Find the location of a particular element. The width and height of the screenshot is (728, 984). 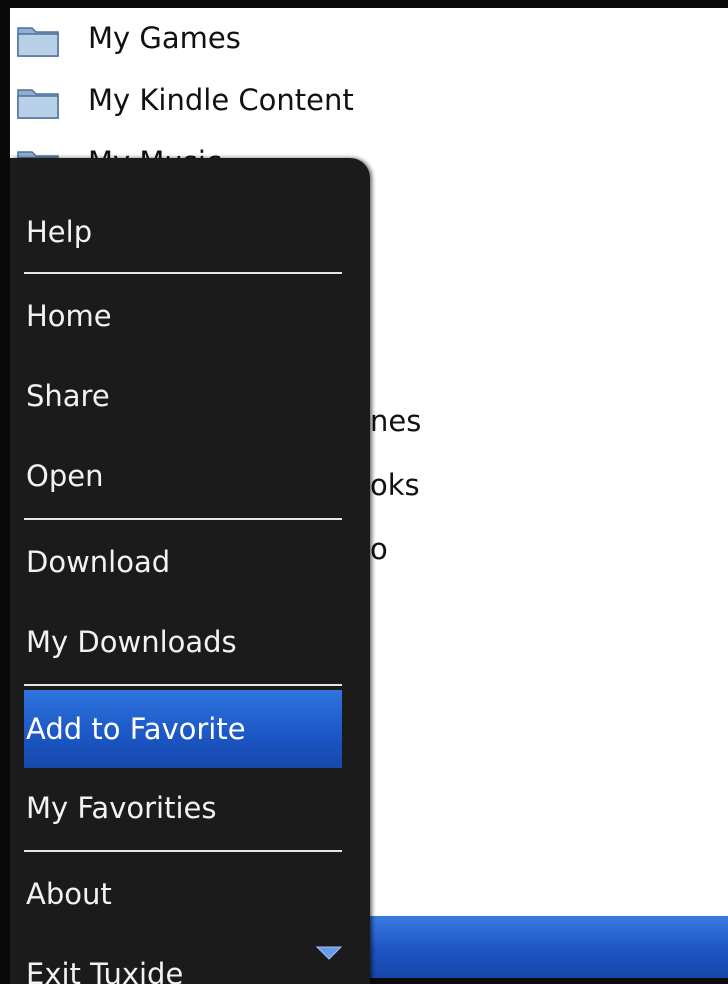

file-label: My Kindle Content is located at coordinates (221, 100).